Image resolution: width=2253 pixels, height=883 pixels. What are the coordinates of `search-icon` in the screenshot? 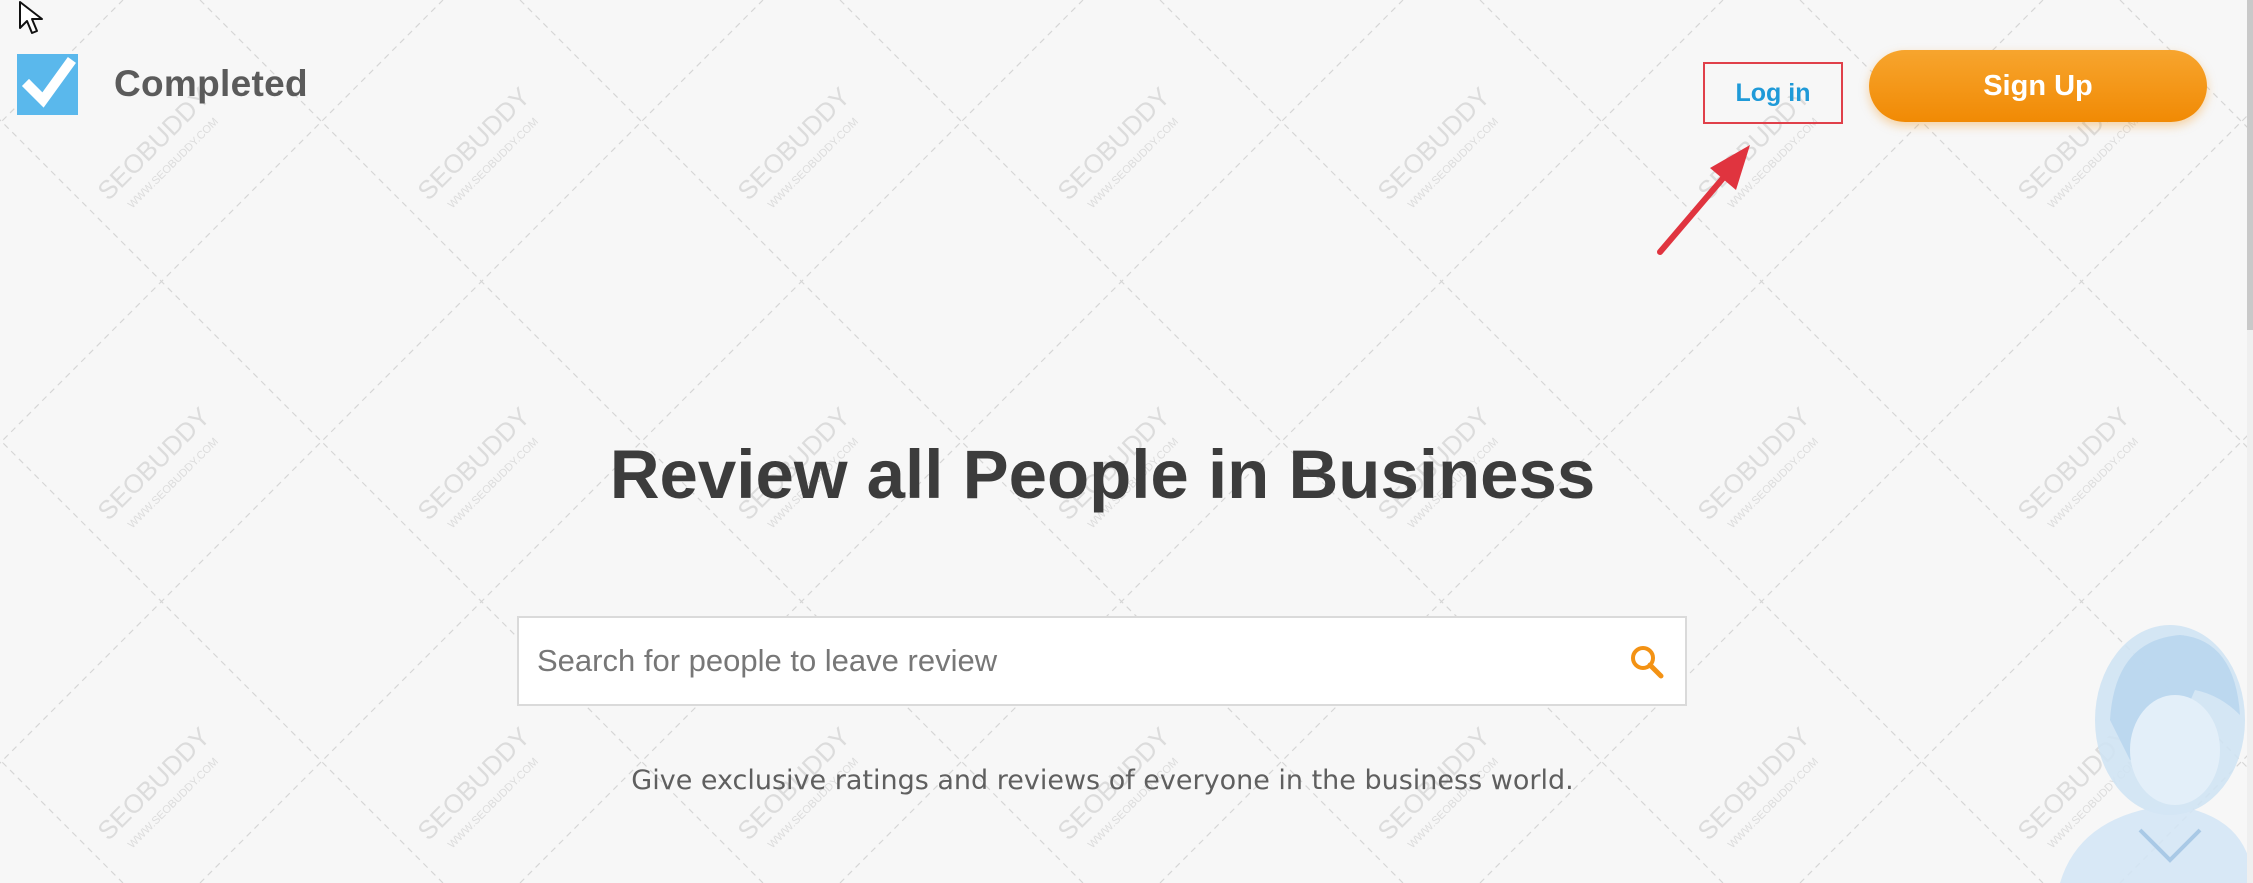 It's located at (1647, 662).